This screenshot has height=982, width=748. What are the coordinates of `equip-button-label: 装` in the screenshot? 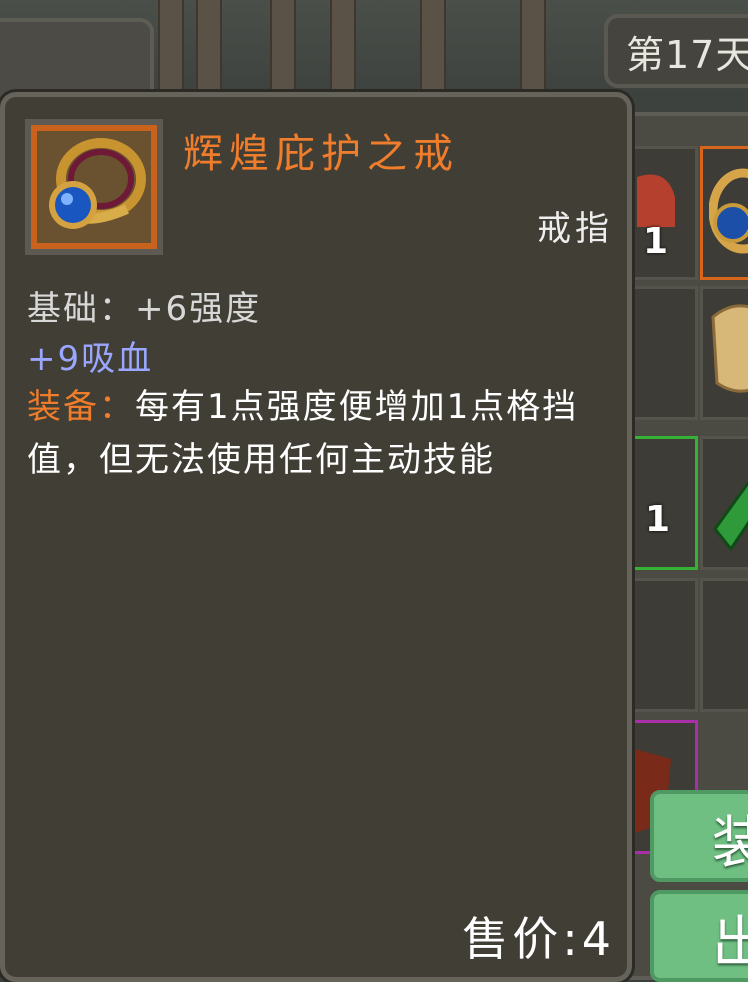 It's located at (730, 843).